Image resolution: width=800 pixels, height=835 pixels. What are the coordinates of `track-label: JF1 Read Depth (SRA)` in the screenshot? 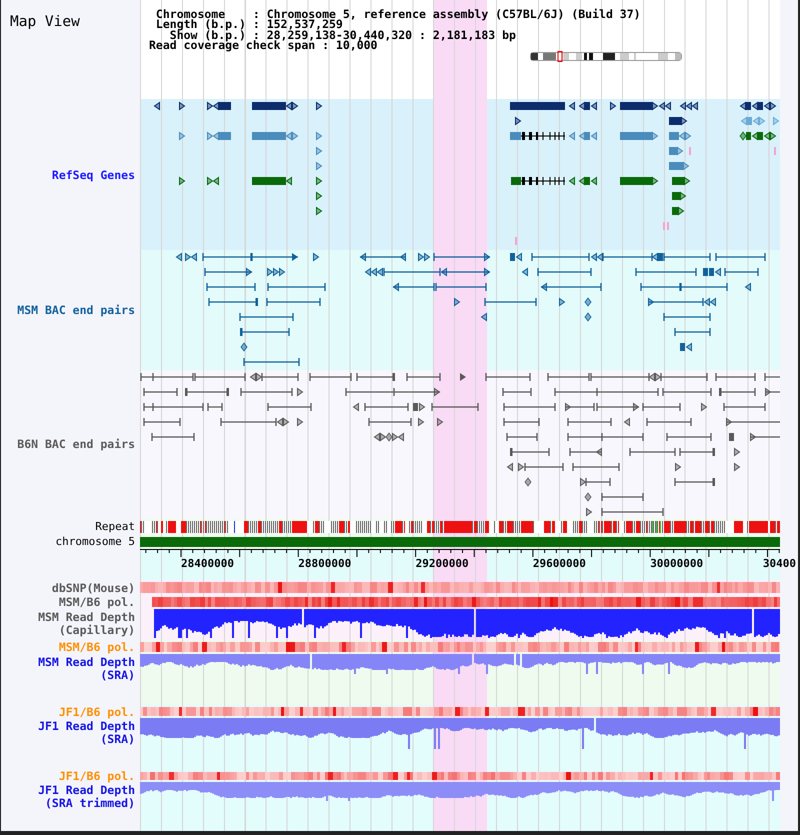 It's located at (86, 732).